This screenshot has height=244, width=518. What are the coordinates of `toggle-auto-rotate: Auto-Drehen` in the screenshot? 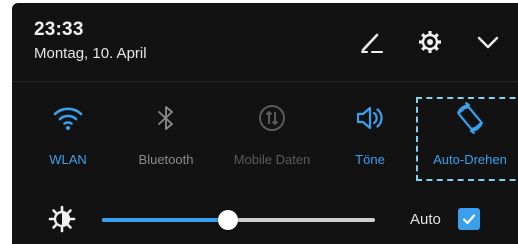 It's located at (470, 133).